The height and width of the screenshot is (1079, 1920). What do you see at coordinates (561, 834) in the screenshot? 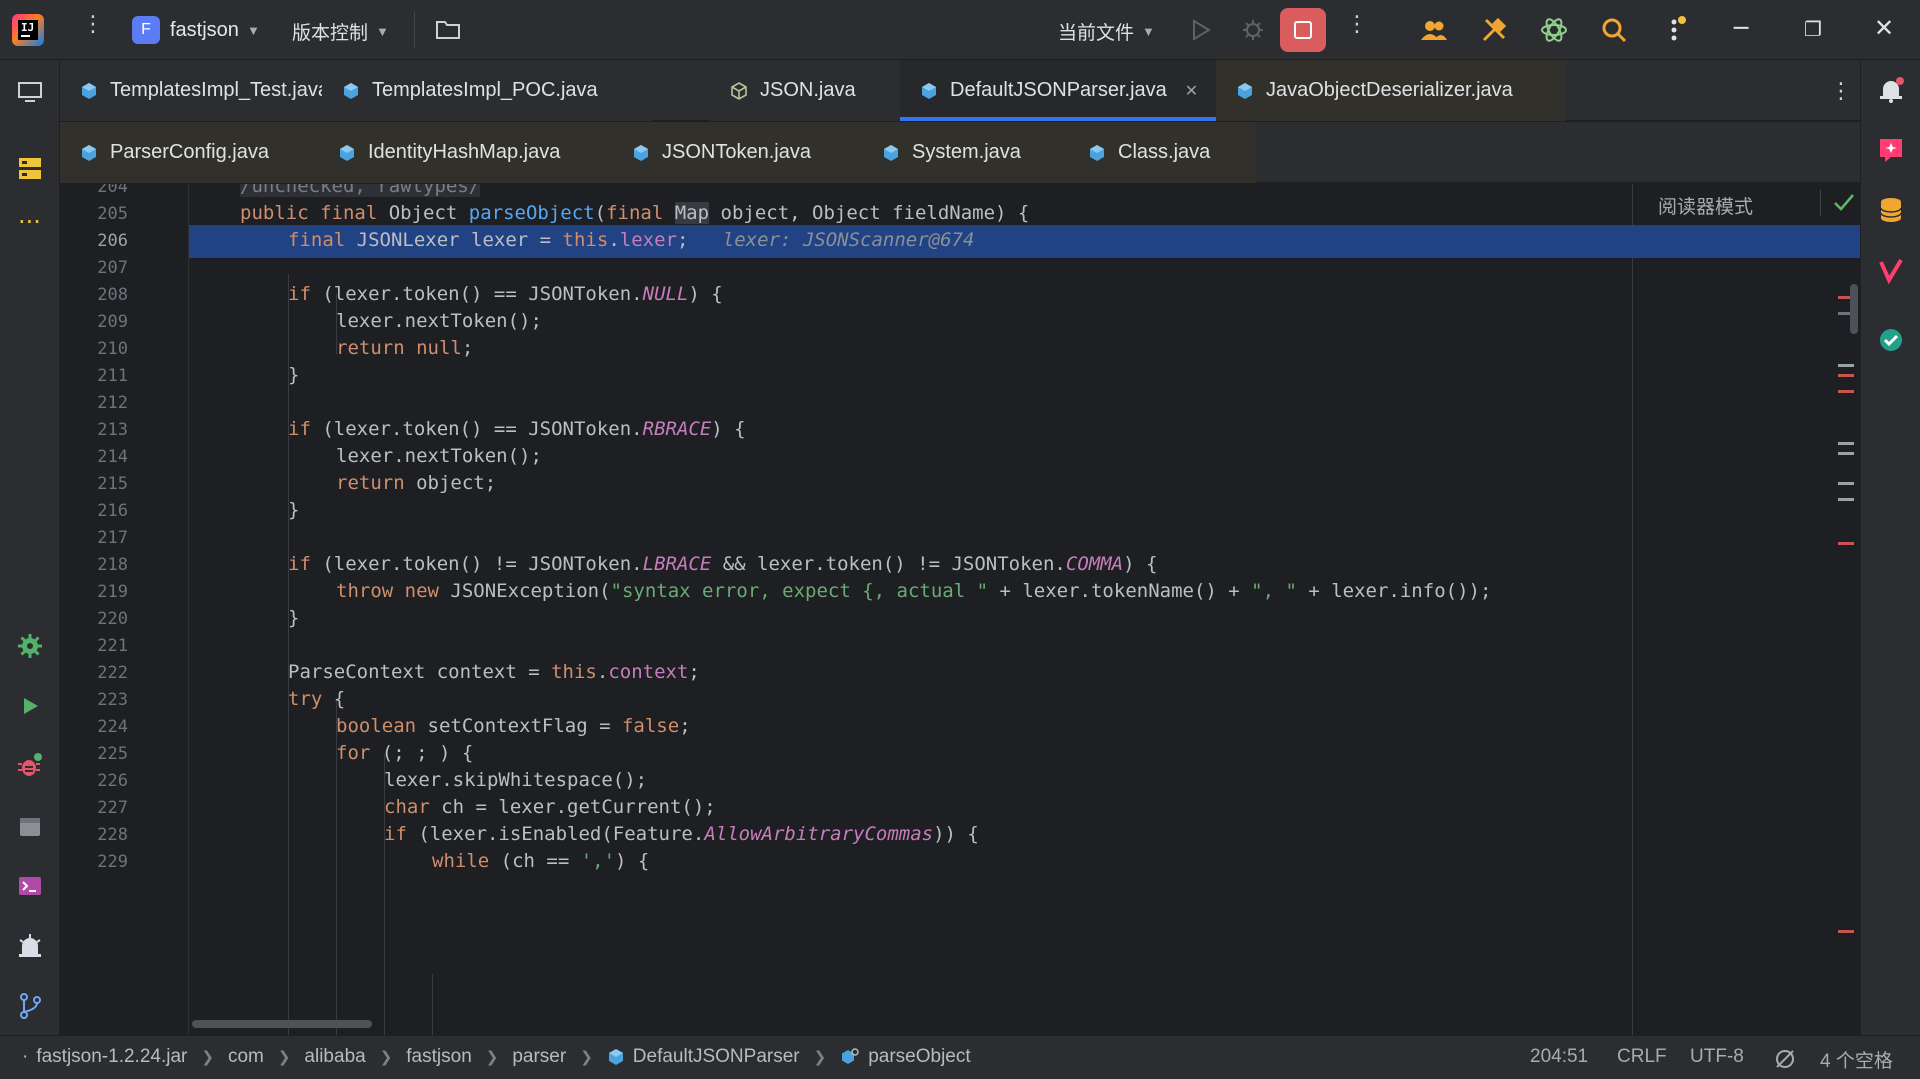
I see `code-token: (lexer.isEnabled(Feature.` at bounding box center [561, 834].